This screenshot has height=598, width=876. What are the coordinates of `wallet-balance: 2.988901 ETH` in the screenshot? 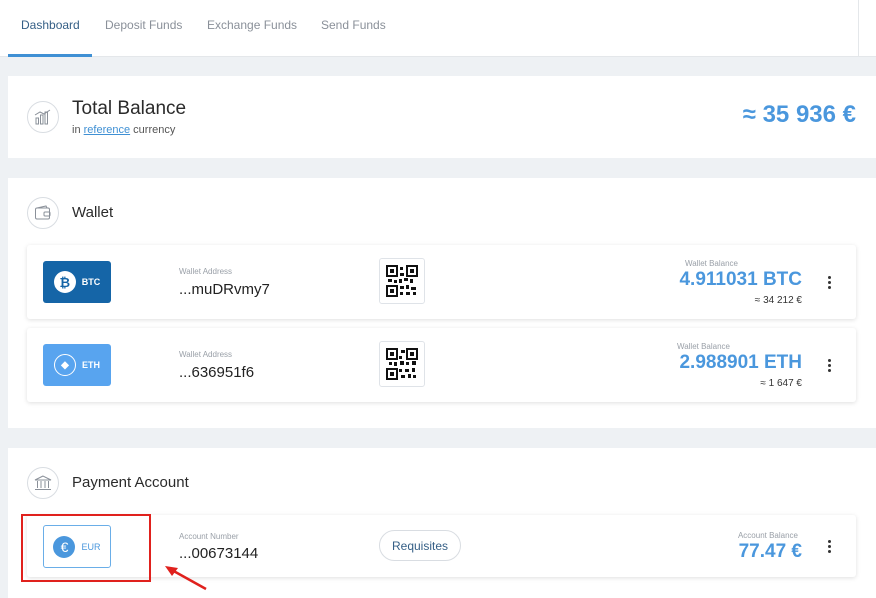 It's located at (740, 362).